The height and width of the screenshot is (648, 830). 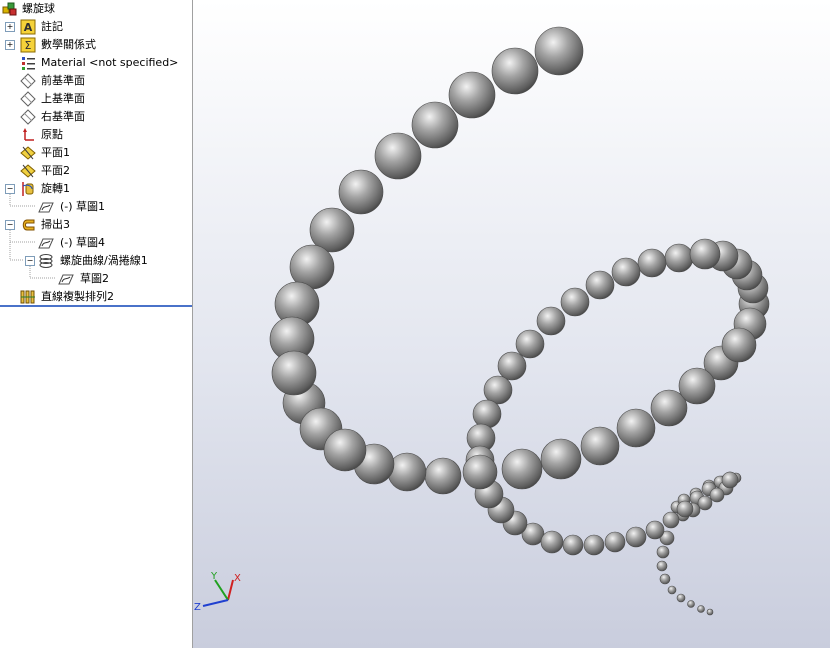 What do you see at coordinates (104, 260) in the screenshot?
I see `helix1-label: 螺旋曲線/渦捲線1` at bounding box center [104, 260].